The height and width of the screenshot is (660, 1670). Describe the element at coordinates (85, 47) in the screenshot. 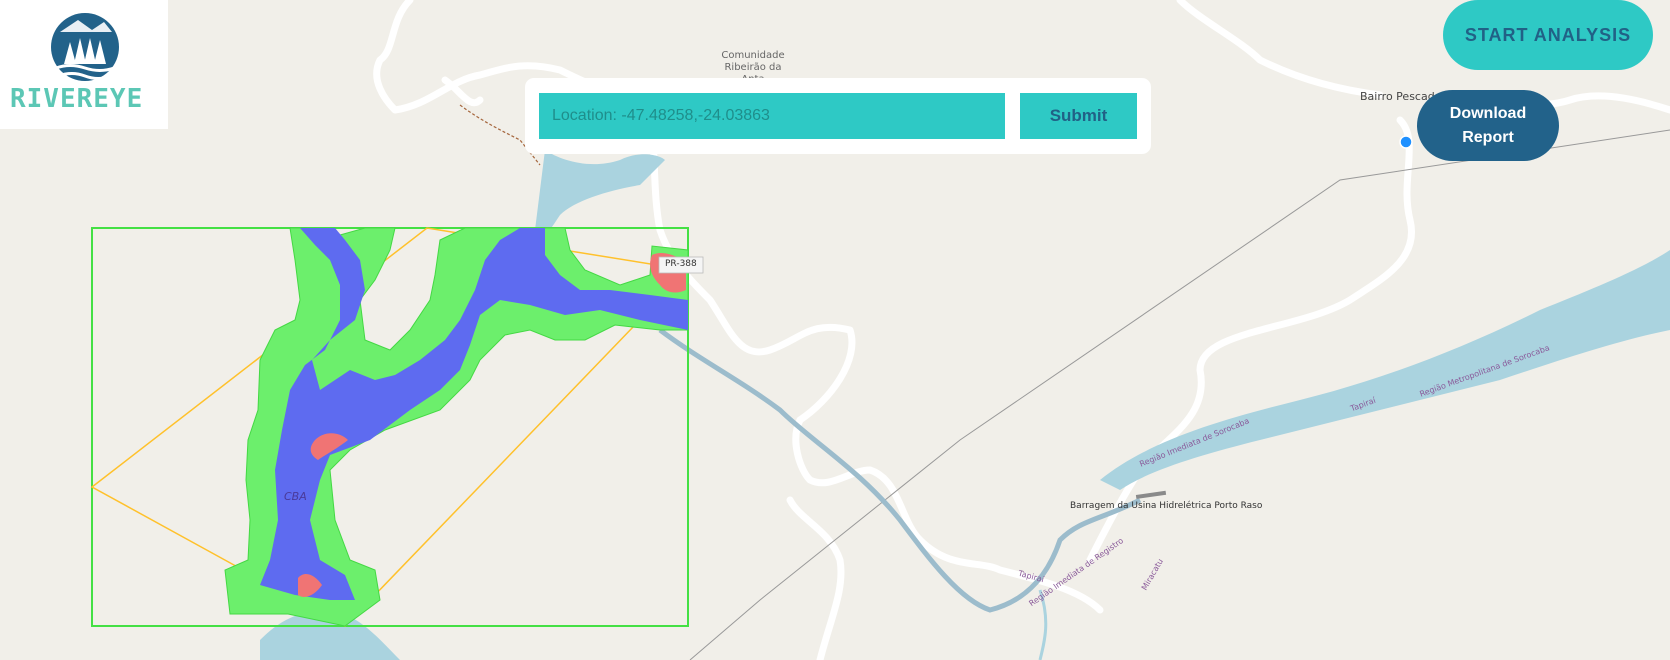

I see `forest-river-icon` at that location.